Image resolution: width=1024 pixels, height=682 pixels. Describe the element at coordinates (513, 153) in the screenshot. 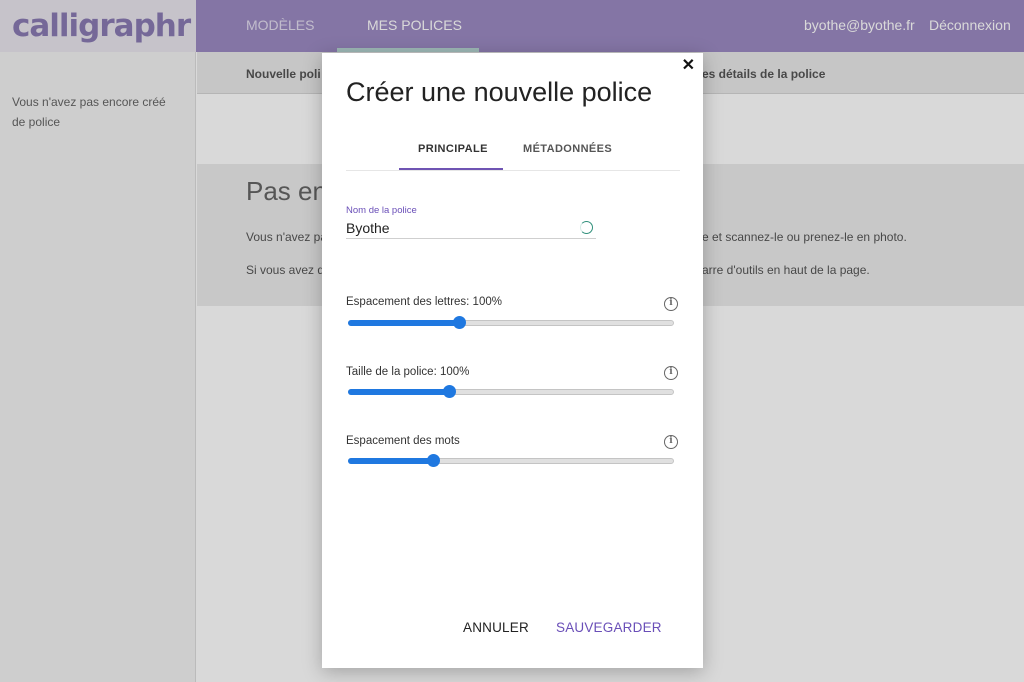

I see `dialog-tabs: PRINCIPALE MÉTADONNÉES` at that location.